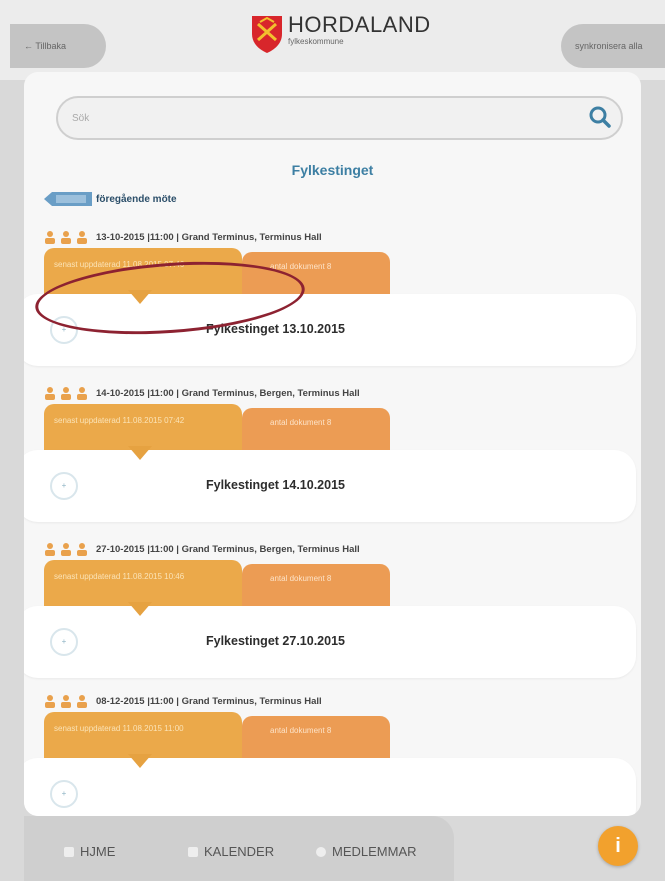 The height and width of the screenshot is (881, 665). I want to click on search-bar, so click(339, 118).